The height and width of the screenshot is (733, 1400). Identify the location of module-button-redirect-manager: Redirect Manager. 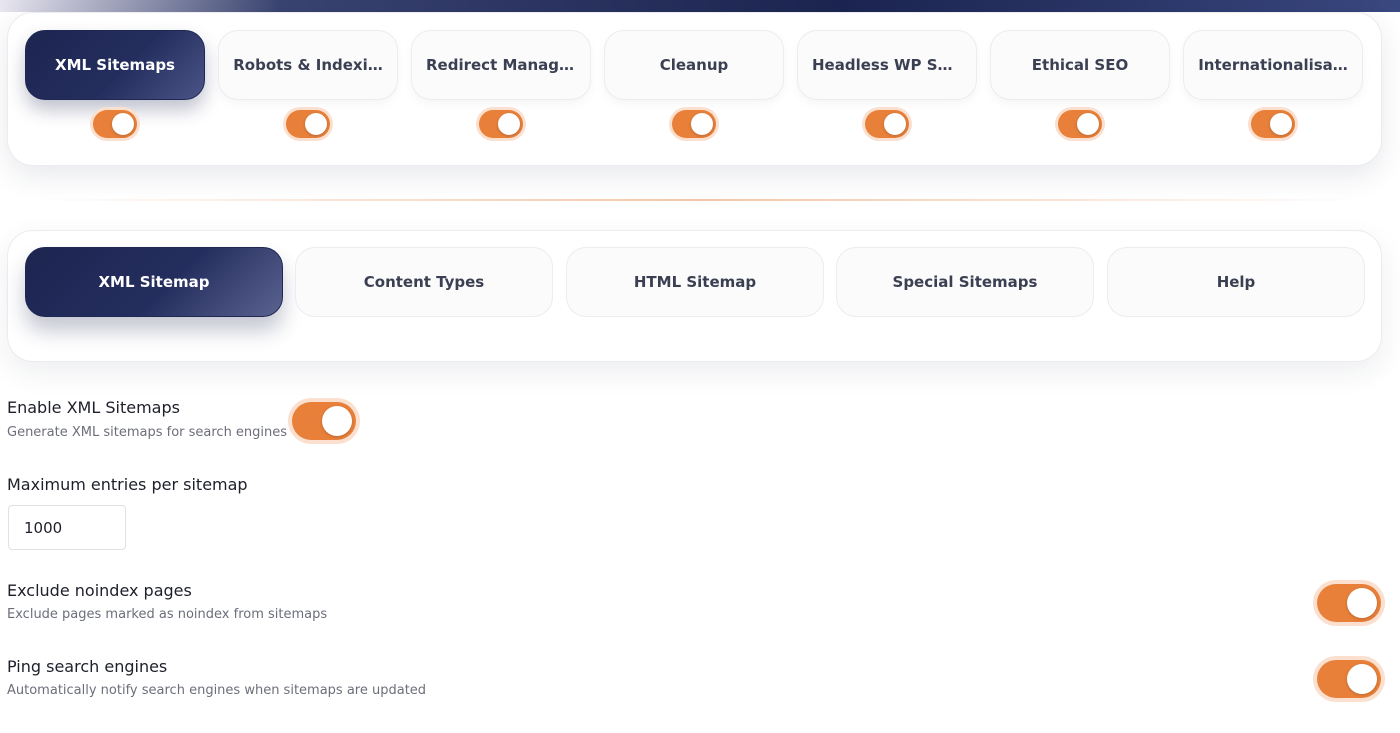
(501, 65).